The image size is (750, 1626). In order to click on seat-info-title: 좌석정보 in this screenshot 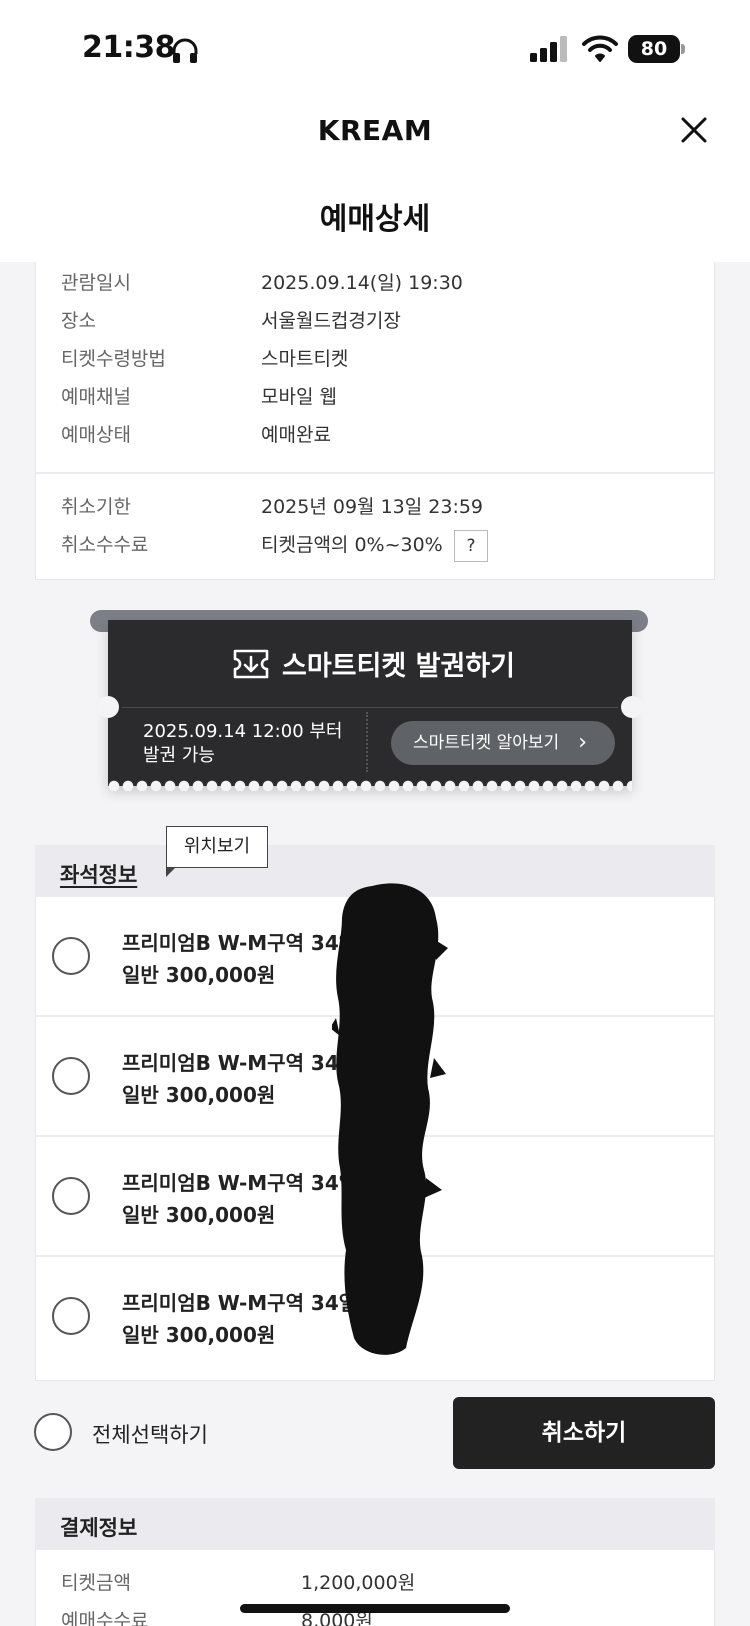, I will do `click(99, 875)`.